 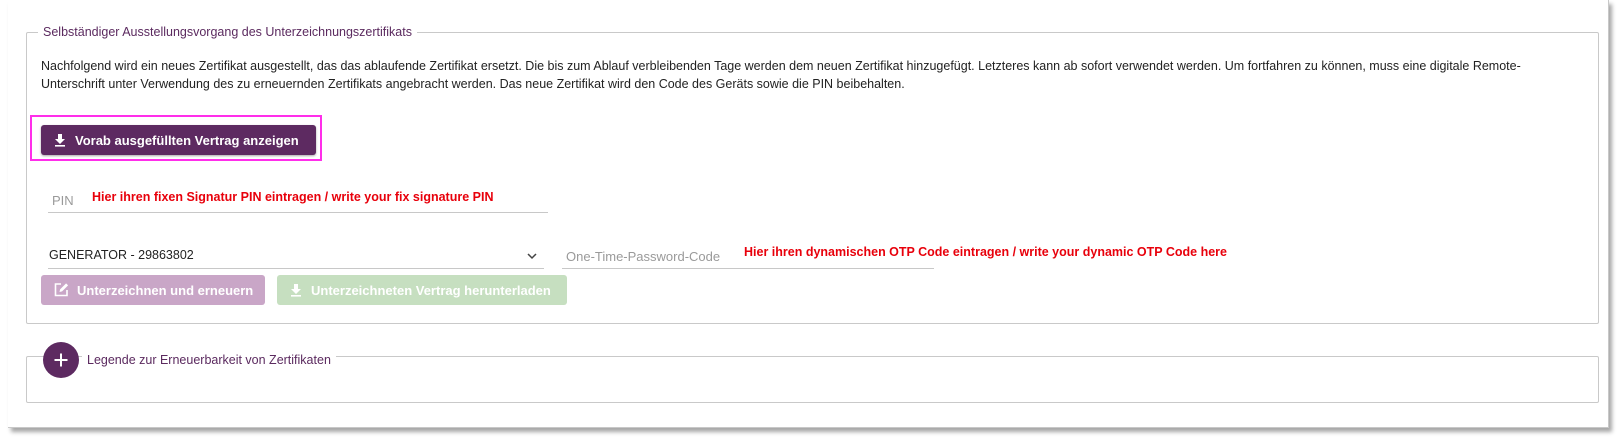 I want to click on edit-icon, so click(x=61, y=290).